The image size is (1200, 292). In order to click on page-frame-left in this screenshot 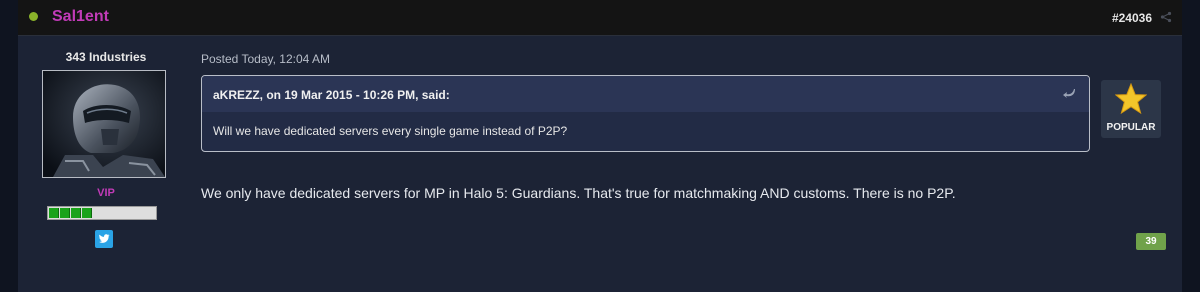, I will do `click(9, 146)`.